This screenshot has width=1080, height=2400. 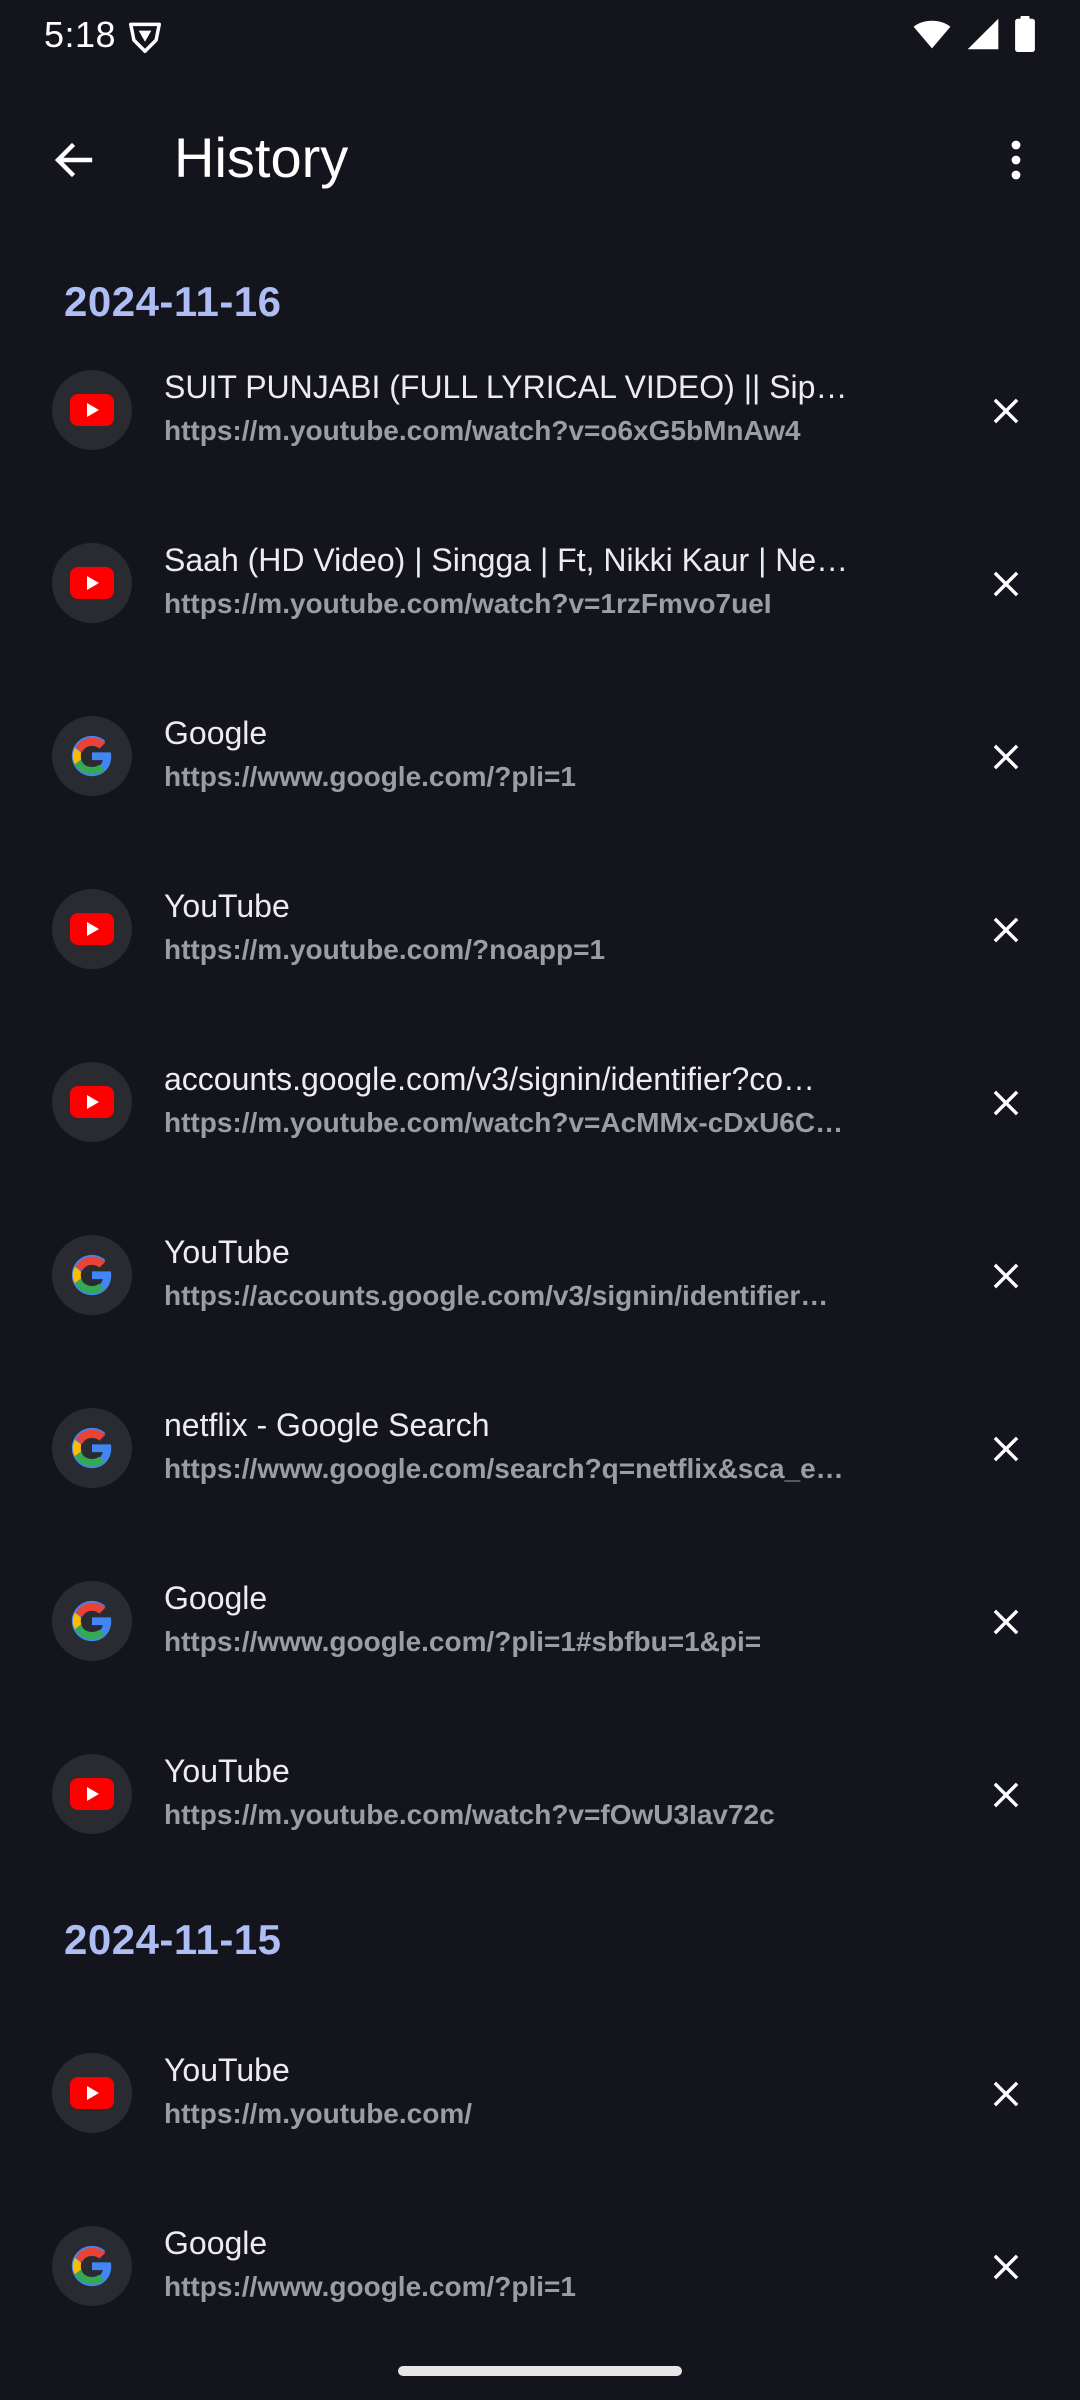 I want to click on more-options-button, so click(x=1016, y=160).